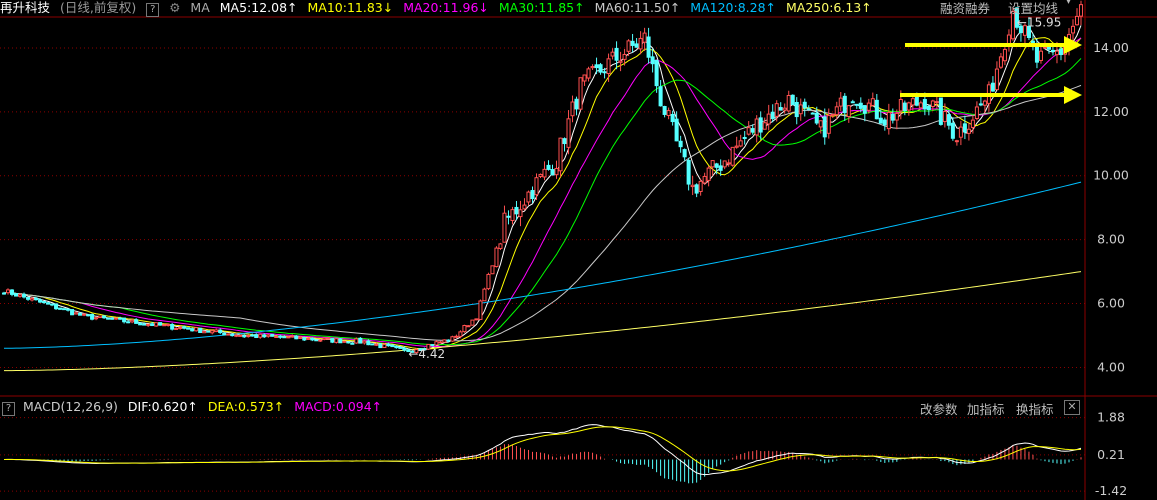 This screenshot has height=500, width=1157. What do you see at coordinates (8, 409) in the screenshot?
I see `macd-help-icon: ?` at bounding box center [8, 409].